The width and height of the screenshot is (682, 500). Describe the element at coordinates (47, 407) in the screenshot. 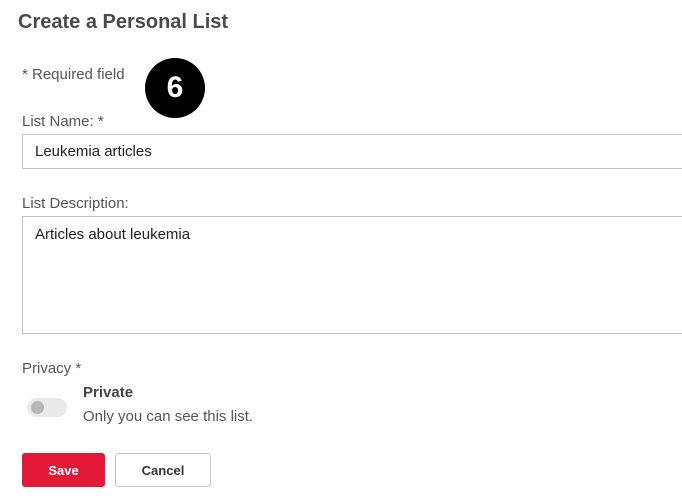

I see `private-toggle` at that location.